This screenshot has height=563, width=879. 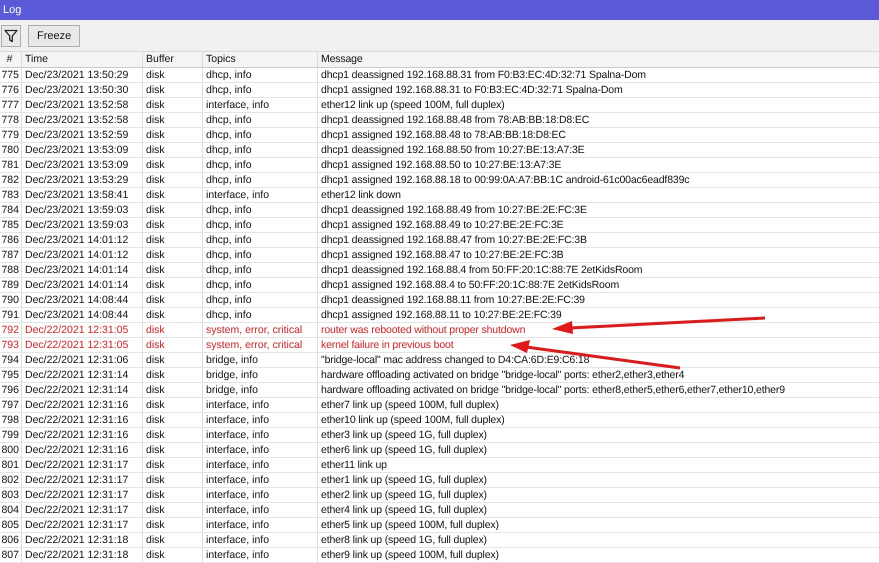 What do you see at coordinates (471, 90) in the screenshot?
I see `table-cell-text: dhcp1 assigned 192.168.88.31 to F0:B3:EC:4D:32:71 Spalna-Dom` at bounding box center [471, 90].